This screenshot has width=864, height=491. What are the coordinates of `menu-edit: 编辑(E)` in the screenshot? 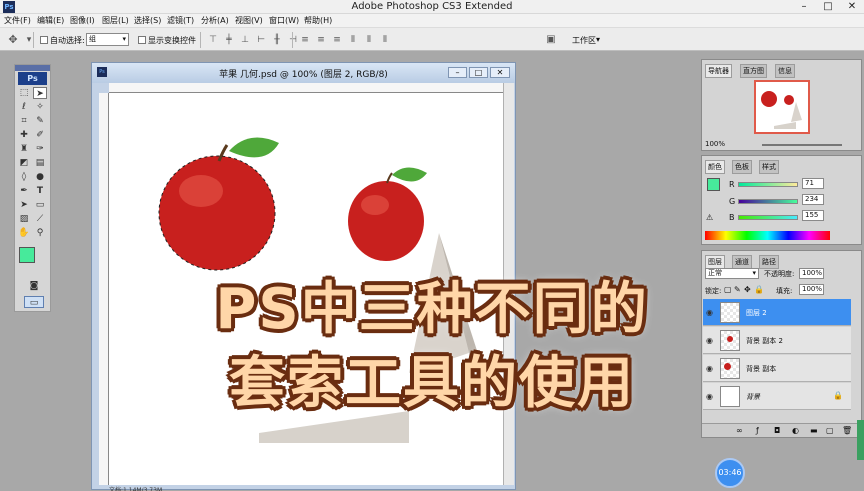 It's located at (50, 20).